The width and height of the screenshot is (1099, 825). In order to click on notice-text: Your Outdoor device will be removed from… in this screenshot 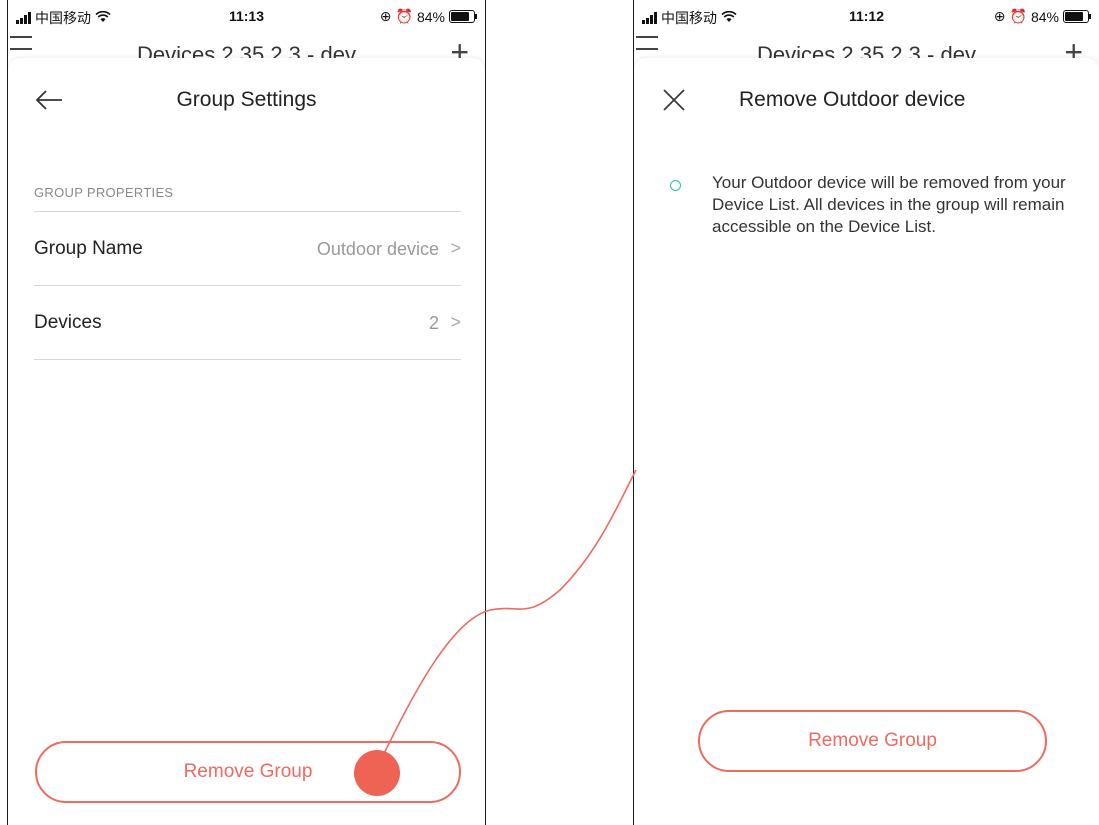, I will do `click(889, 204)`.